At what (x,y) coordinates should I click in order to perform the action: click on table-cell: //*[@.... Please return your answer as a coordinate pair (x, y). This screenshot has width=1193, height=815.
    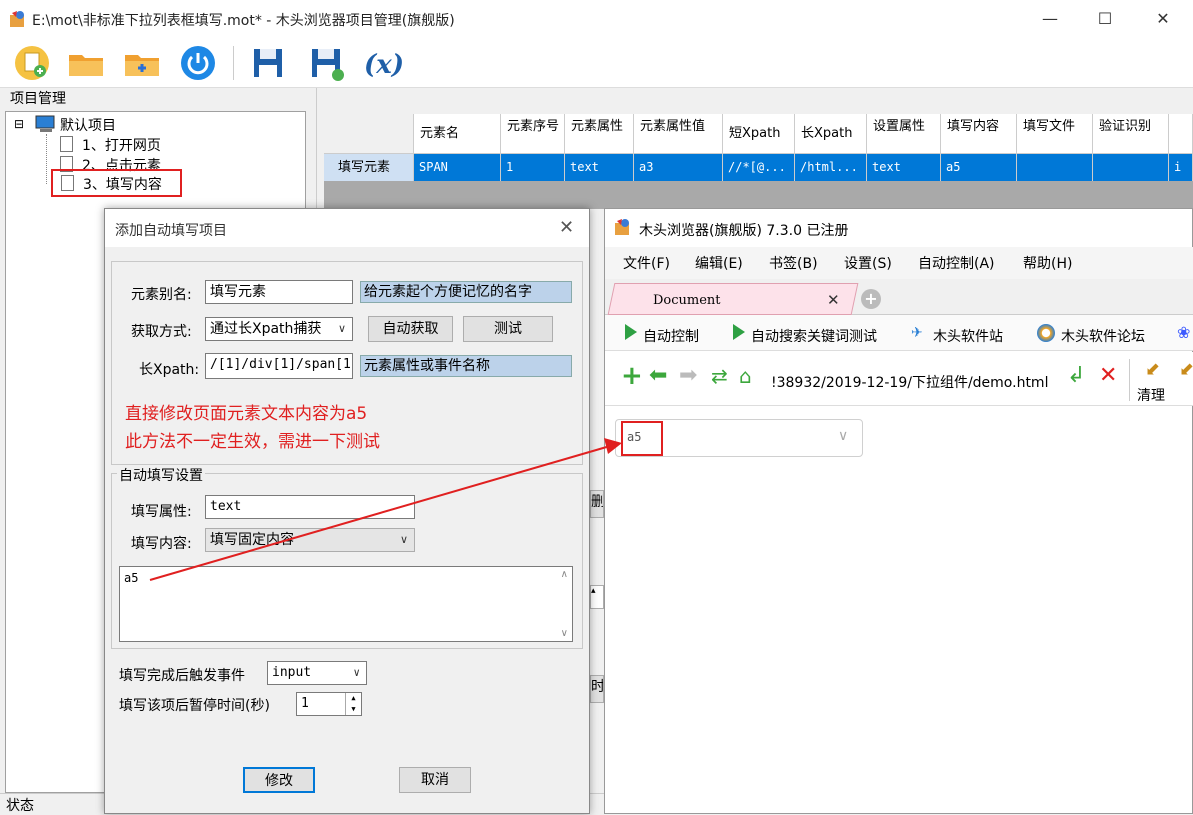
    Looking at the image, I should click on (759, 167).